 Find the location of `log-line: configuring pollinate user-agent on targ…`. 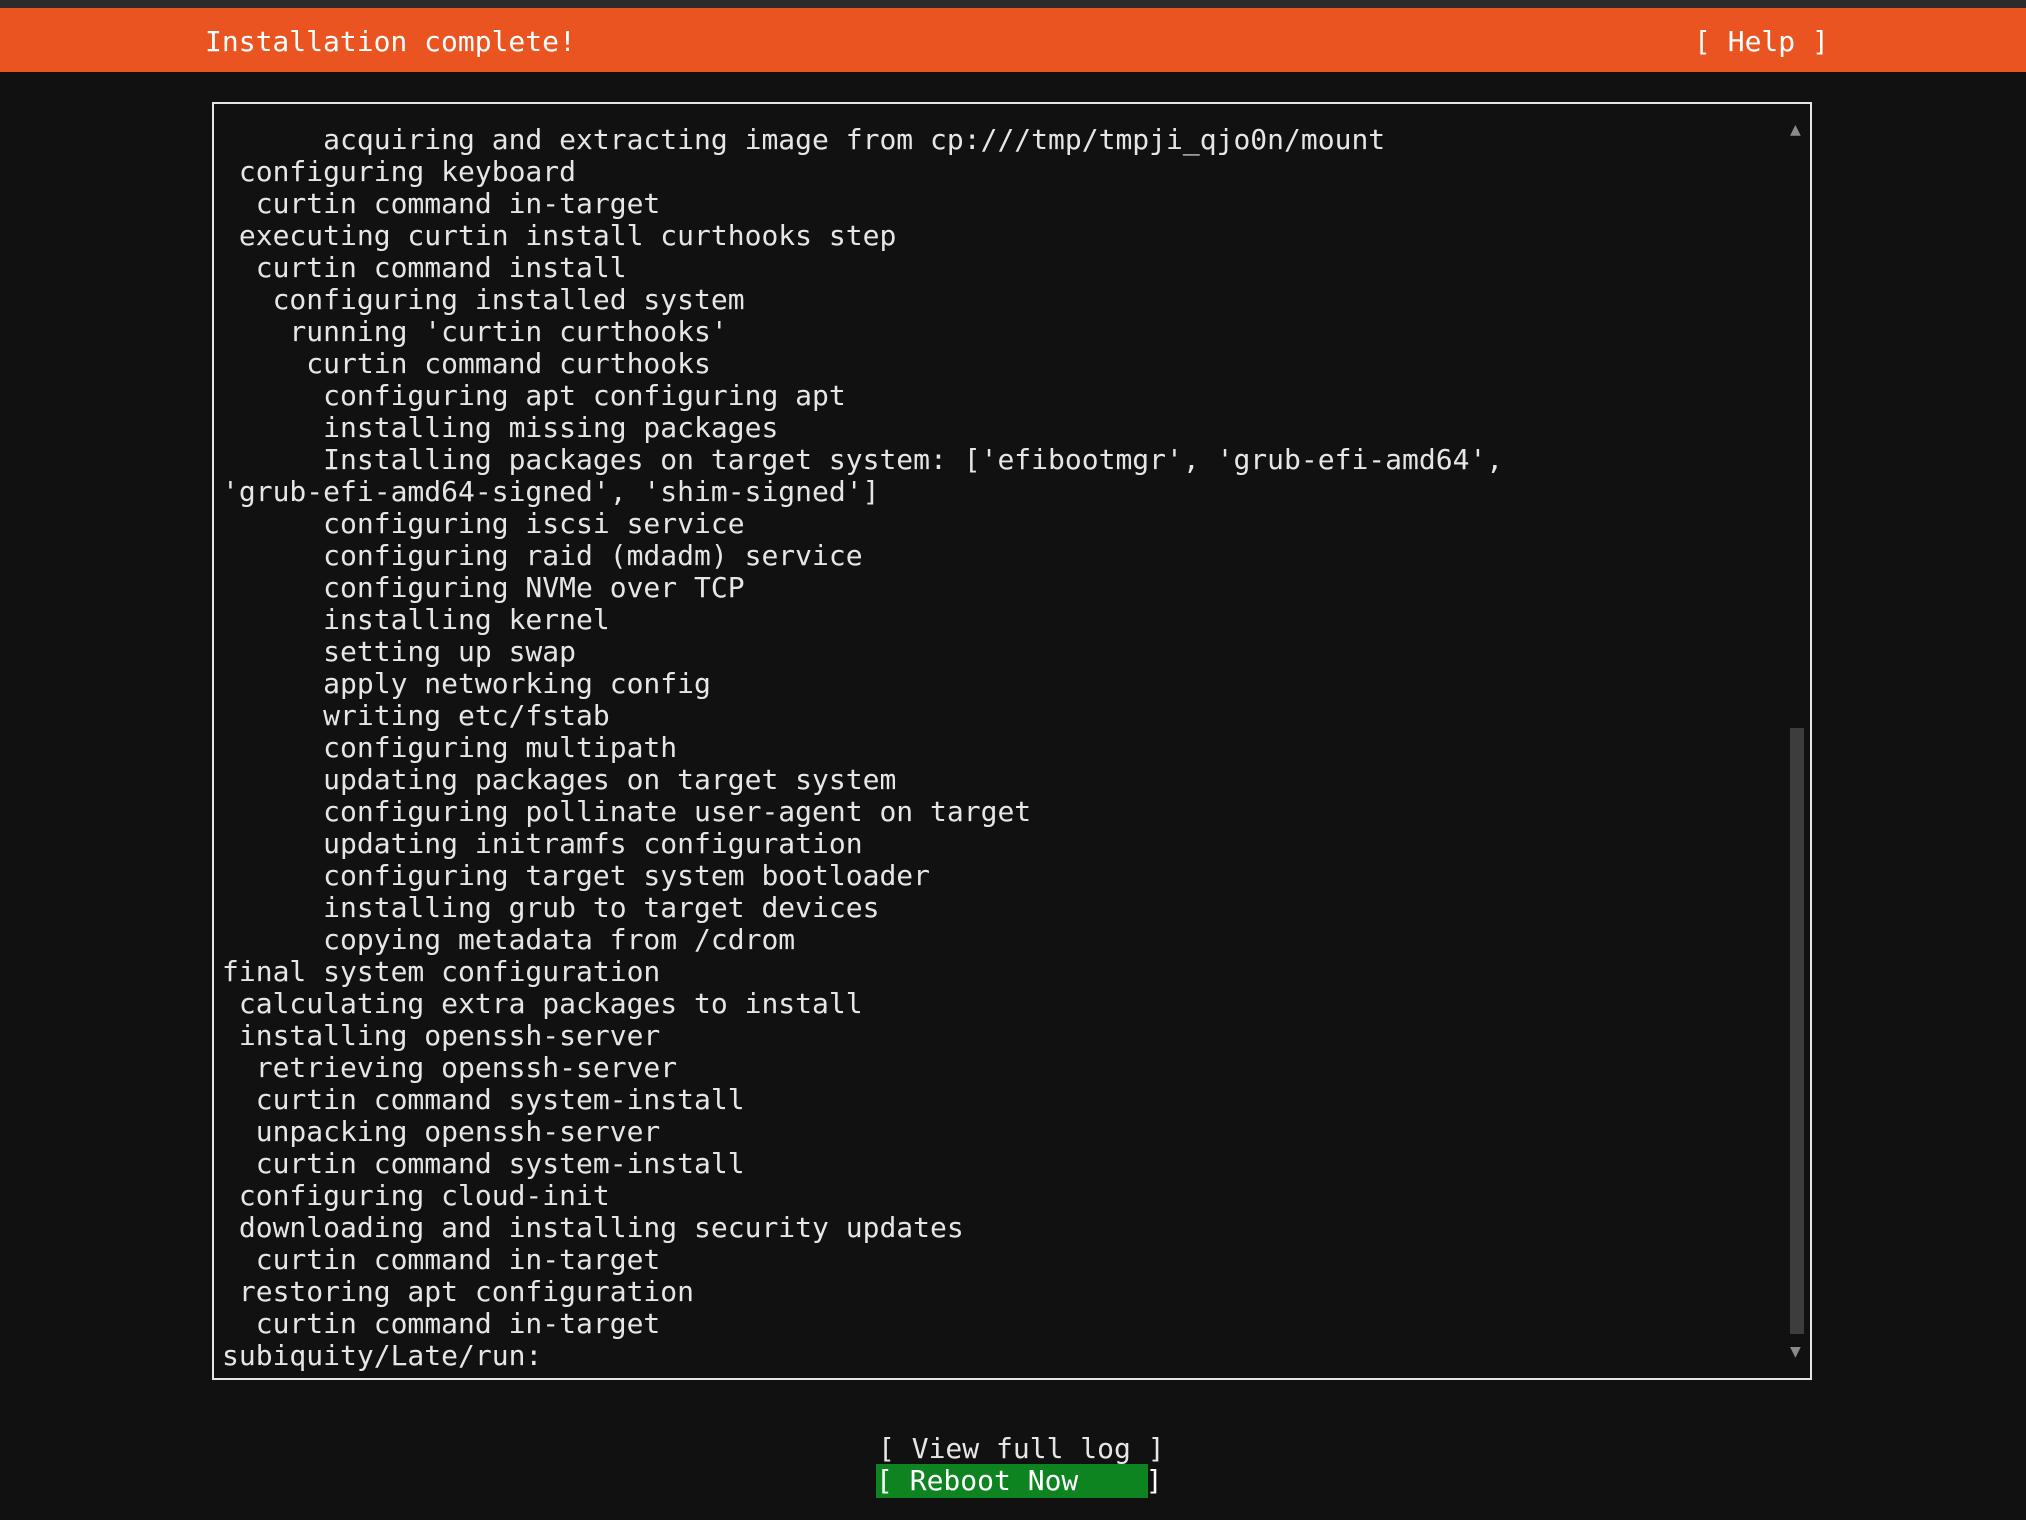

log-line: configuring pollinate user-agent on targ… is located at coordinates (627, 811).